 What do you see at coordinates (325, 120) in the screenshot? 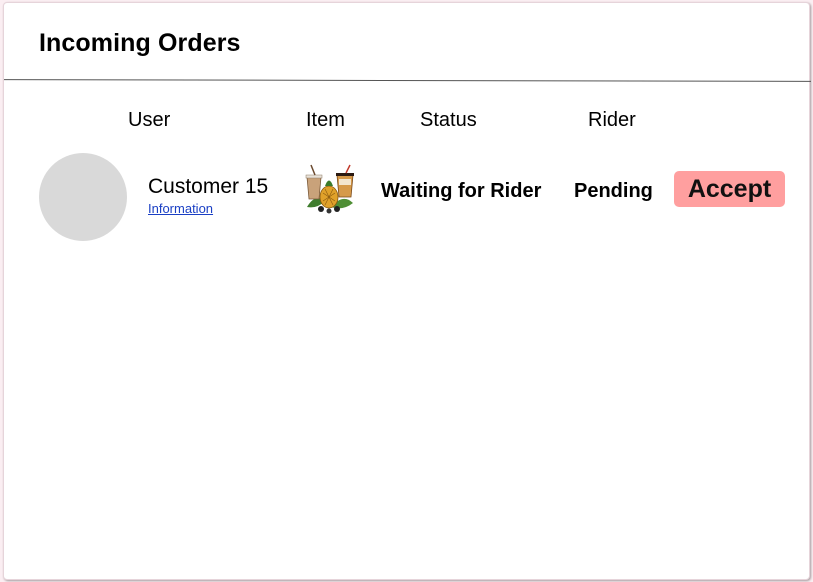
I see `column-header-item: Item` at bounding box center [325, 120].